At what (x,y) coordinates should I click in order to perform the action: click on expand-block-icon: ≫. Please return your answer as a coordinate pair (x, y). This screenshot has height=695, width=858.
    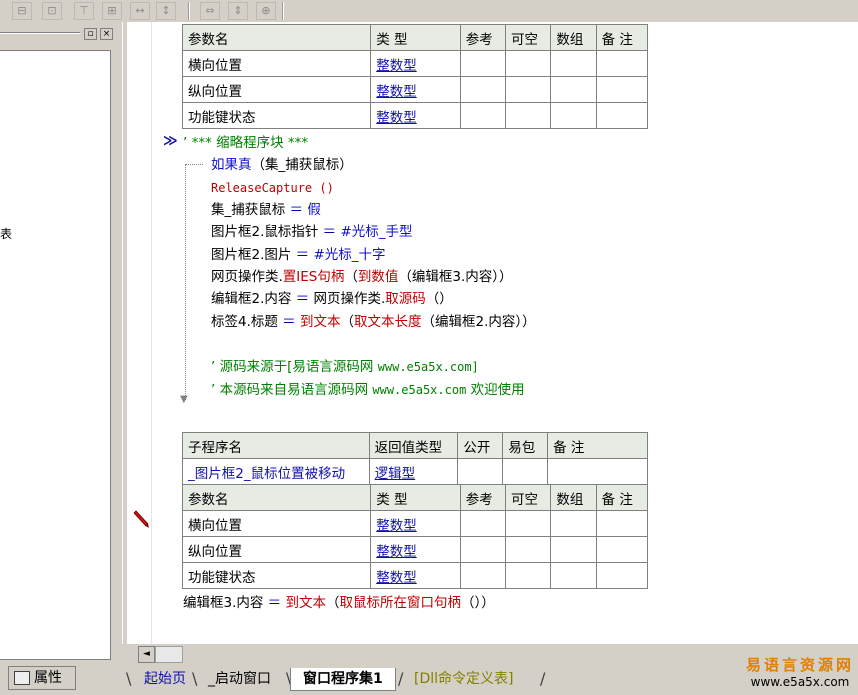
    Looking at the image, I should click on (170, 141).